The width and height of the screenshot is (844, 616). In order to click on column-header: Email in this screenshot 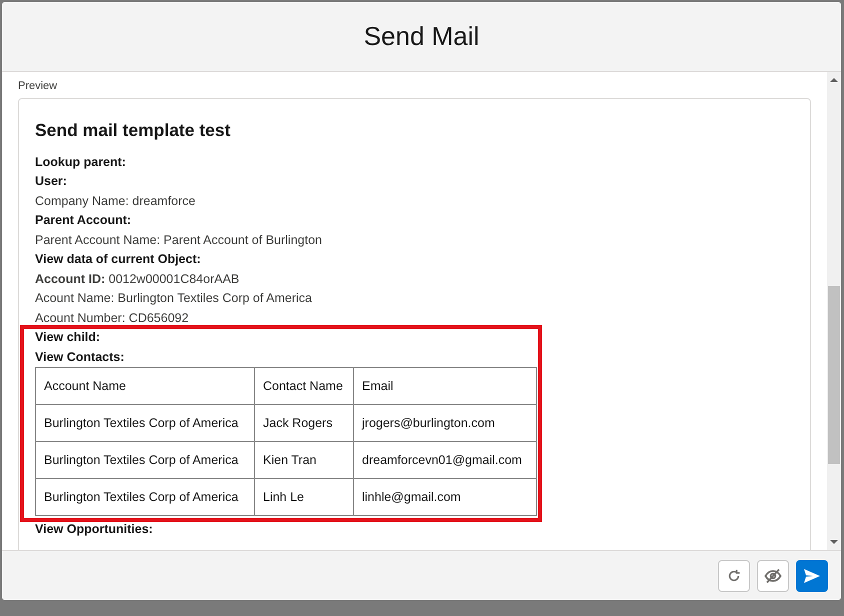, I will do `click(445, 386)`.